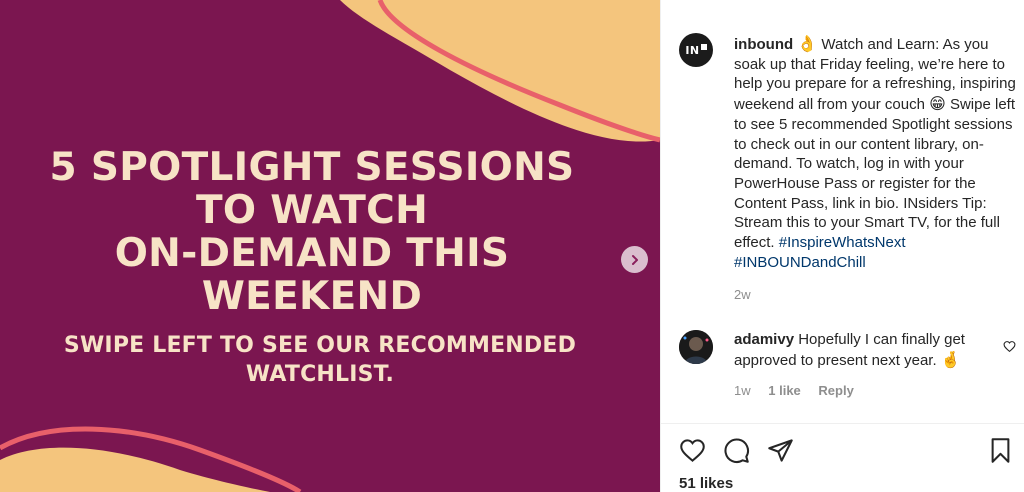 Image resolution: width=1024 pixels, height=492 pixels. Describe the element at coordinates (835, 390) in the screenshot. I see `reply-button: Reply` at that location.